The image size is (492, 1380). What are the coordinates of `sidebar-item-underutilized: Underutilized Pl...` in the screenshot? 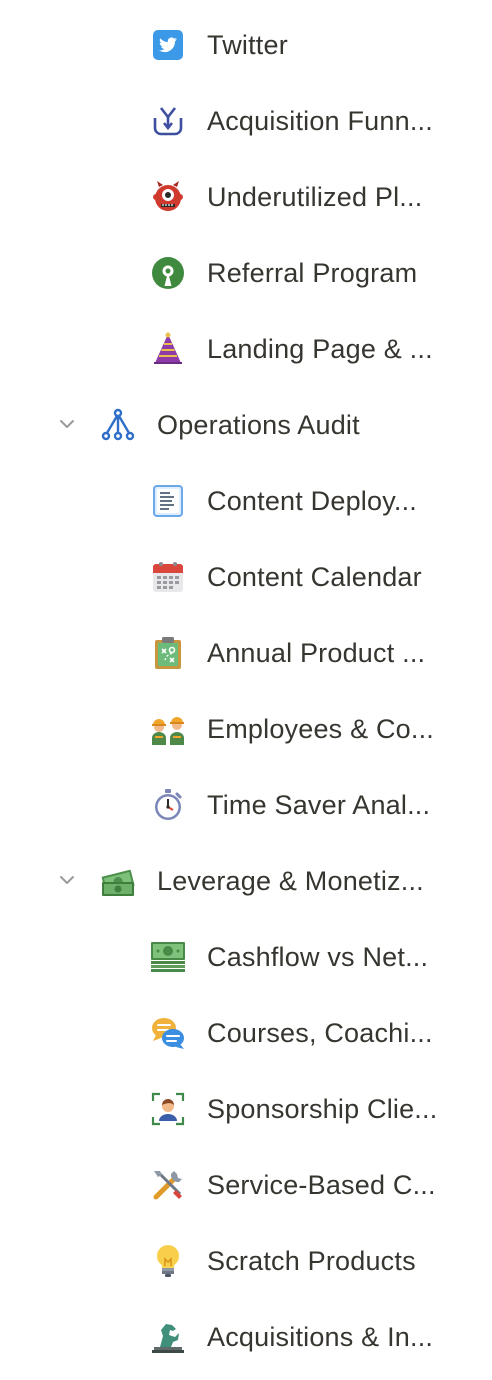 It's located at (246, 197).